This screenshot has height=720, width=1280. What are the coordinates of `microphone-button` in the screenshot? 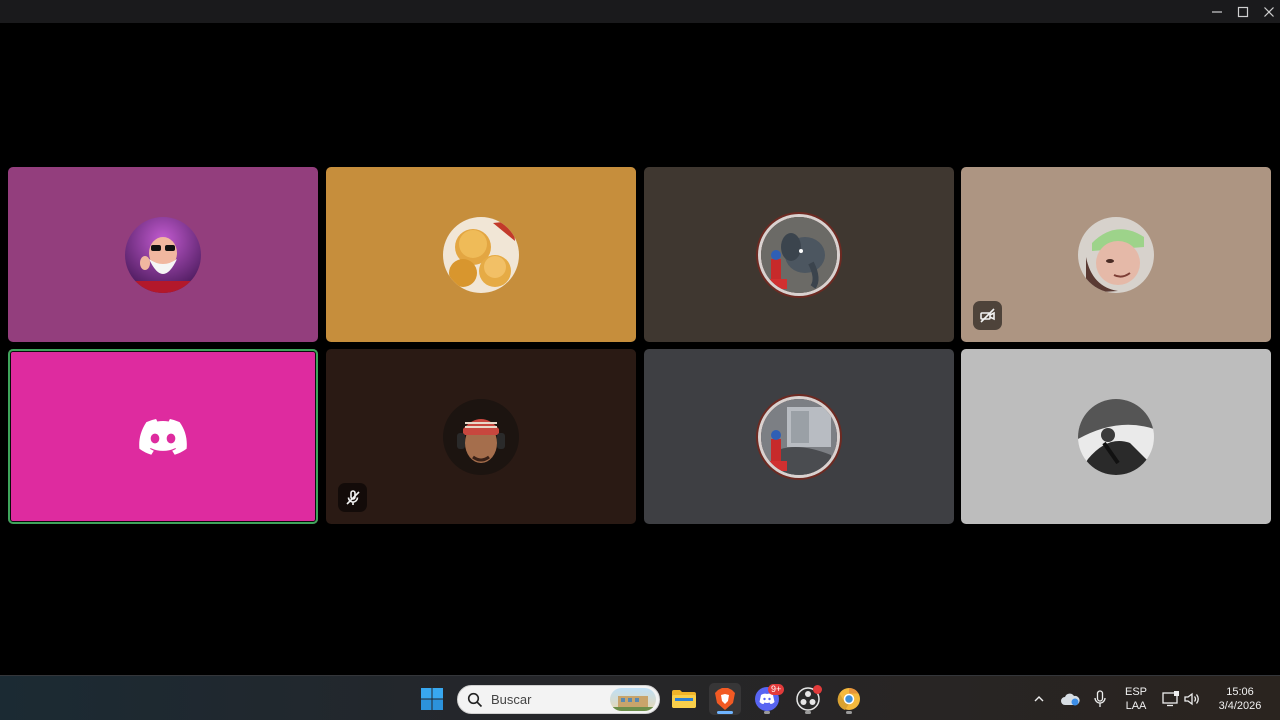 It's located at (1100, 699).